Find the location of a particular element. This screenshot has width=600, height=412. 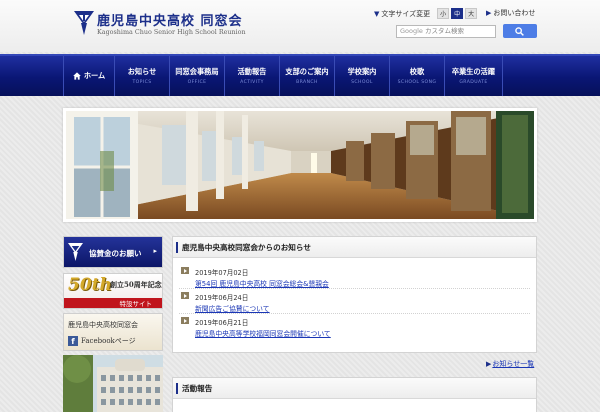

contact-link: ▶ お問い合わせ is located at coordinates (510, 13).